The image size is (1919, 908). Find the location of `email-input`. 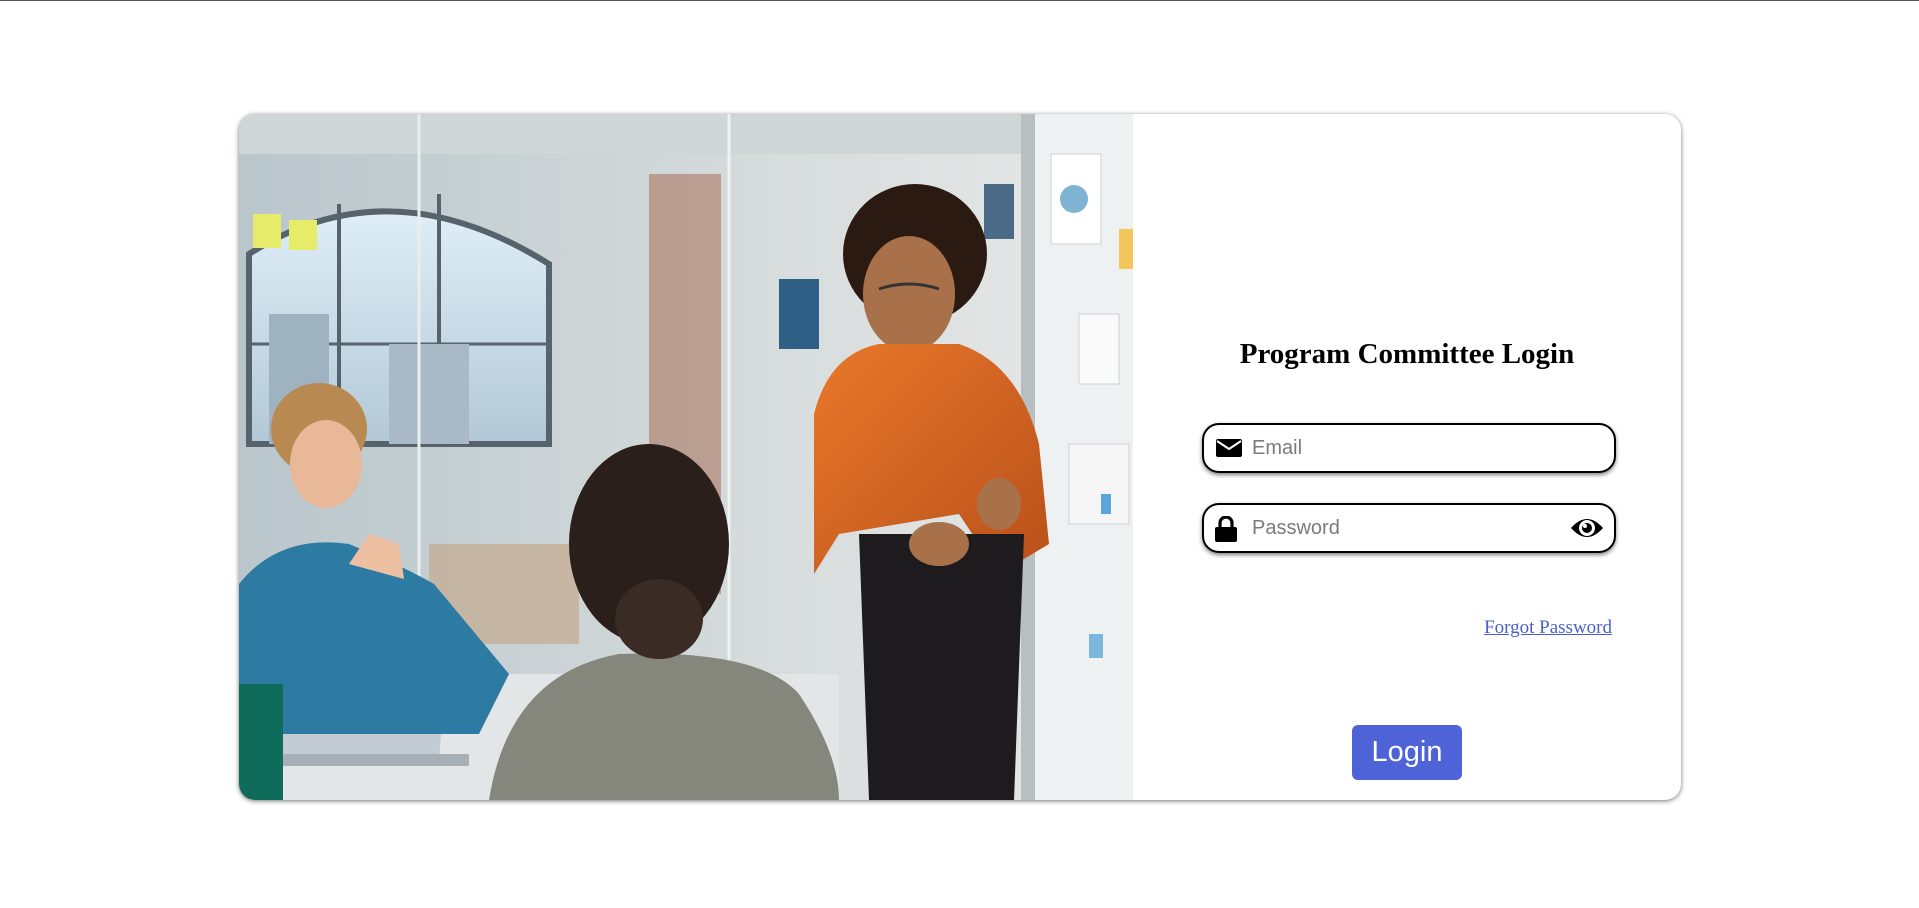

email-input is located at coordinates (1412, 448).